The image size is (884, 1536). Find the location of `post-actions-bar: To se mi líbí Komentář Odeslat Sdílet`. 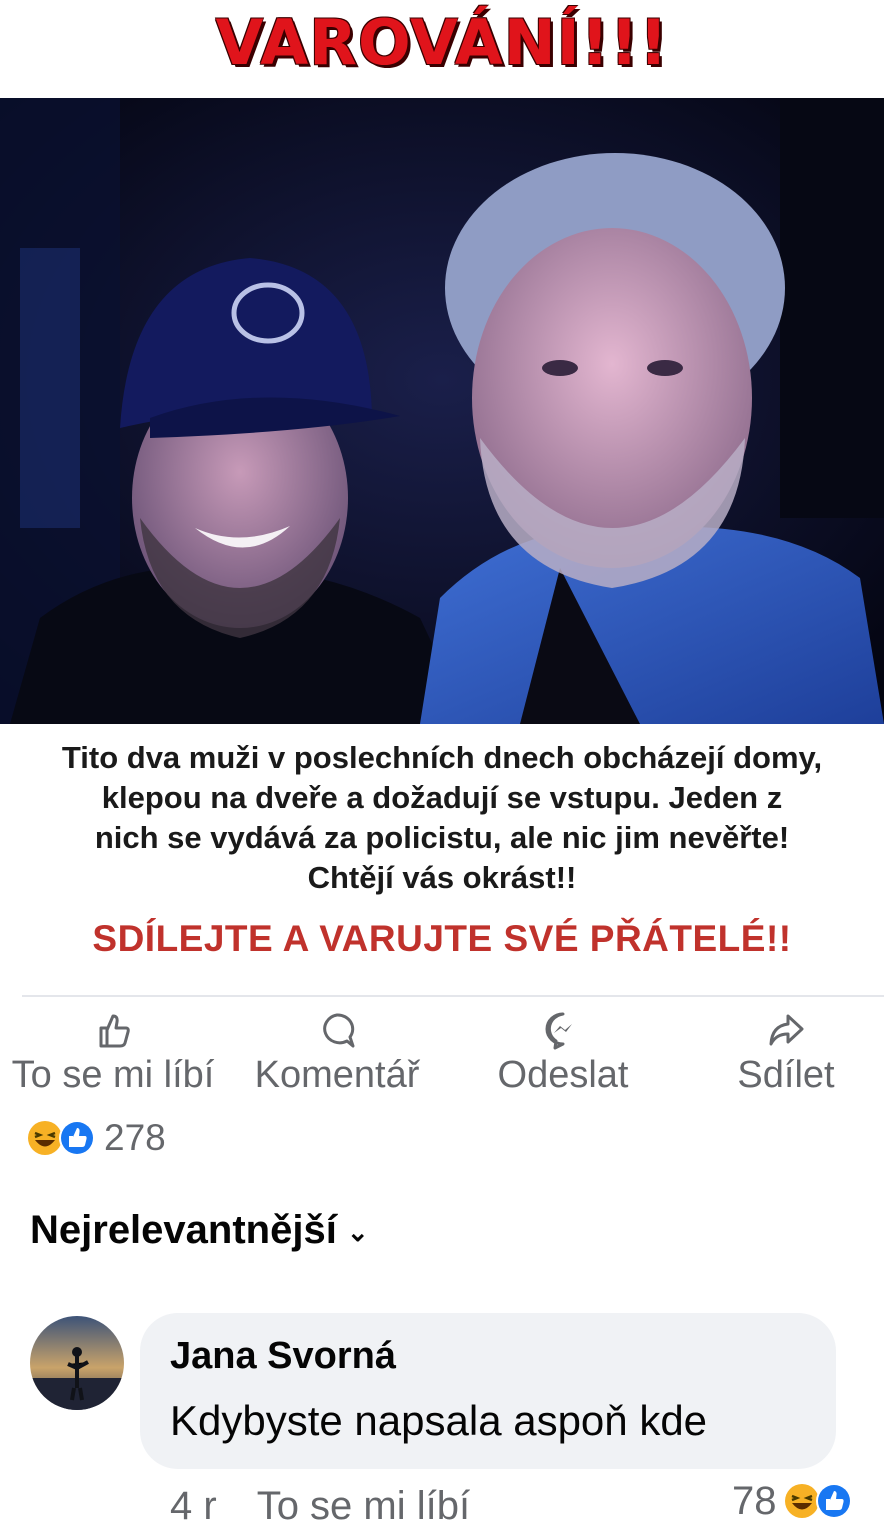

post-actions-bar: To se mi líbí Komentář Odeslat Sdílet is located at coordinates (442, 1055).